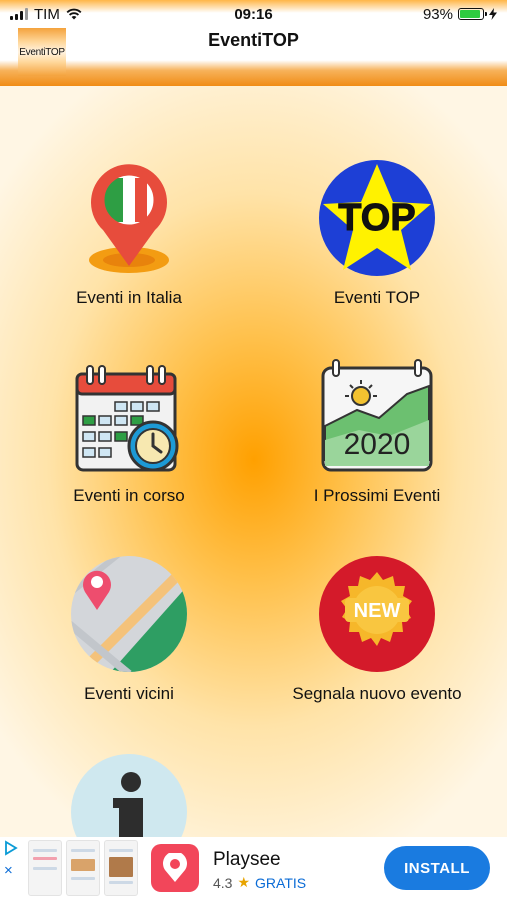  What do you see at coordinates (129, 297) in the screenshot?
I see `menu-label: Eventi in Italia` at bounding box center [129, 297].